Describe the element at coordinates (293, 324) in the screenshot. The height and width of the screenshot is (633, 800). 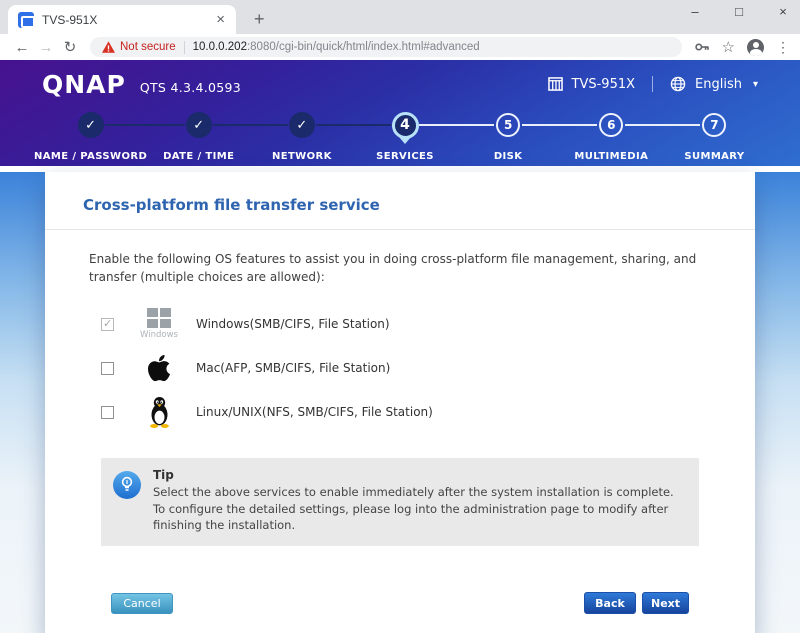
I see `windows-option-label: Windows(SMB/CIFS, File Station)` at that location.